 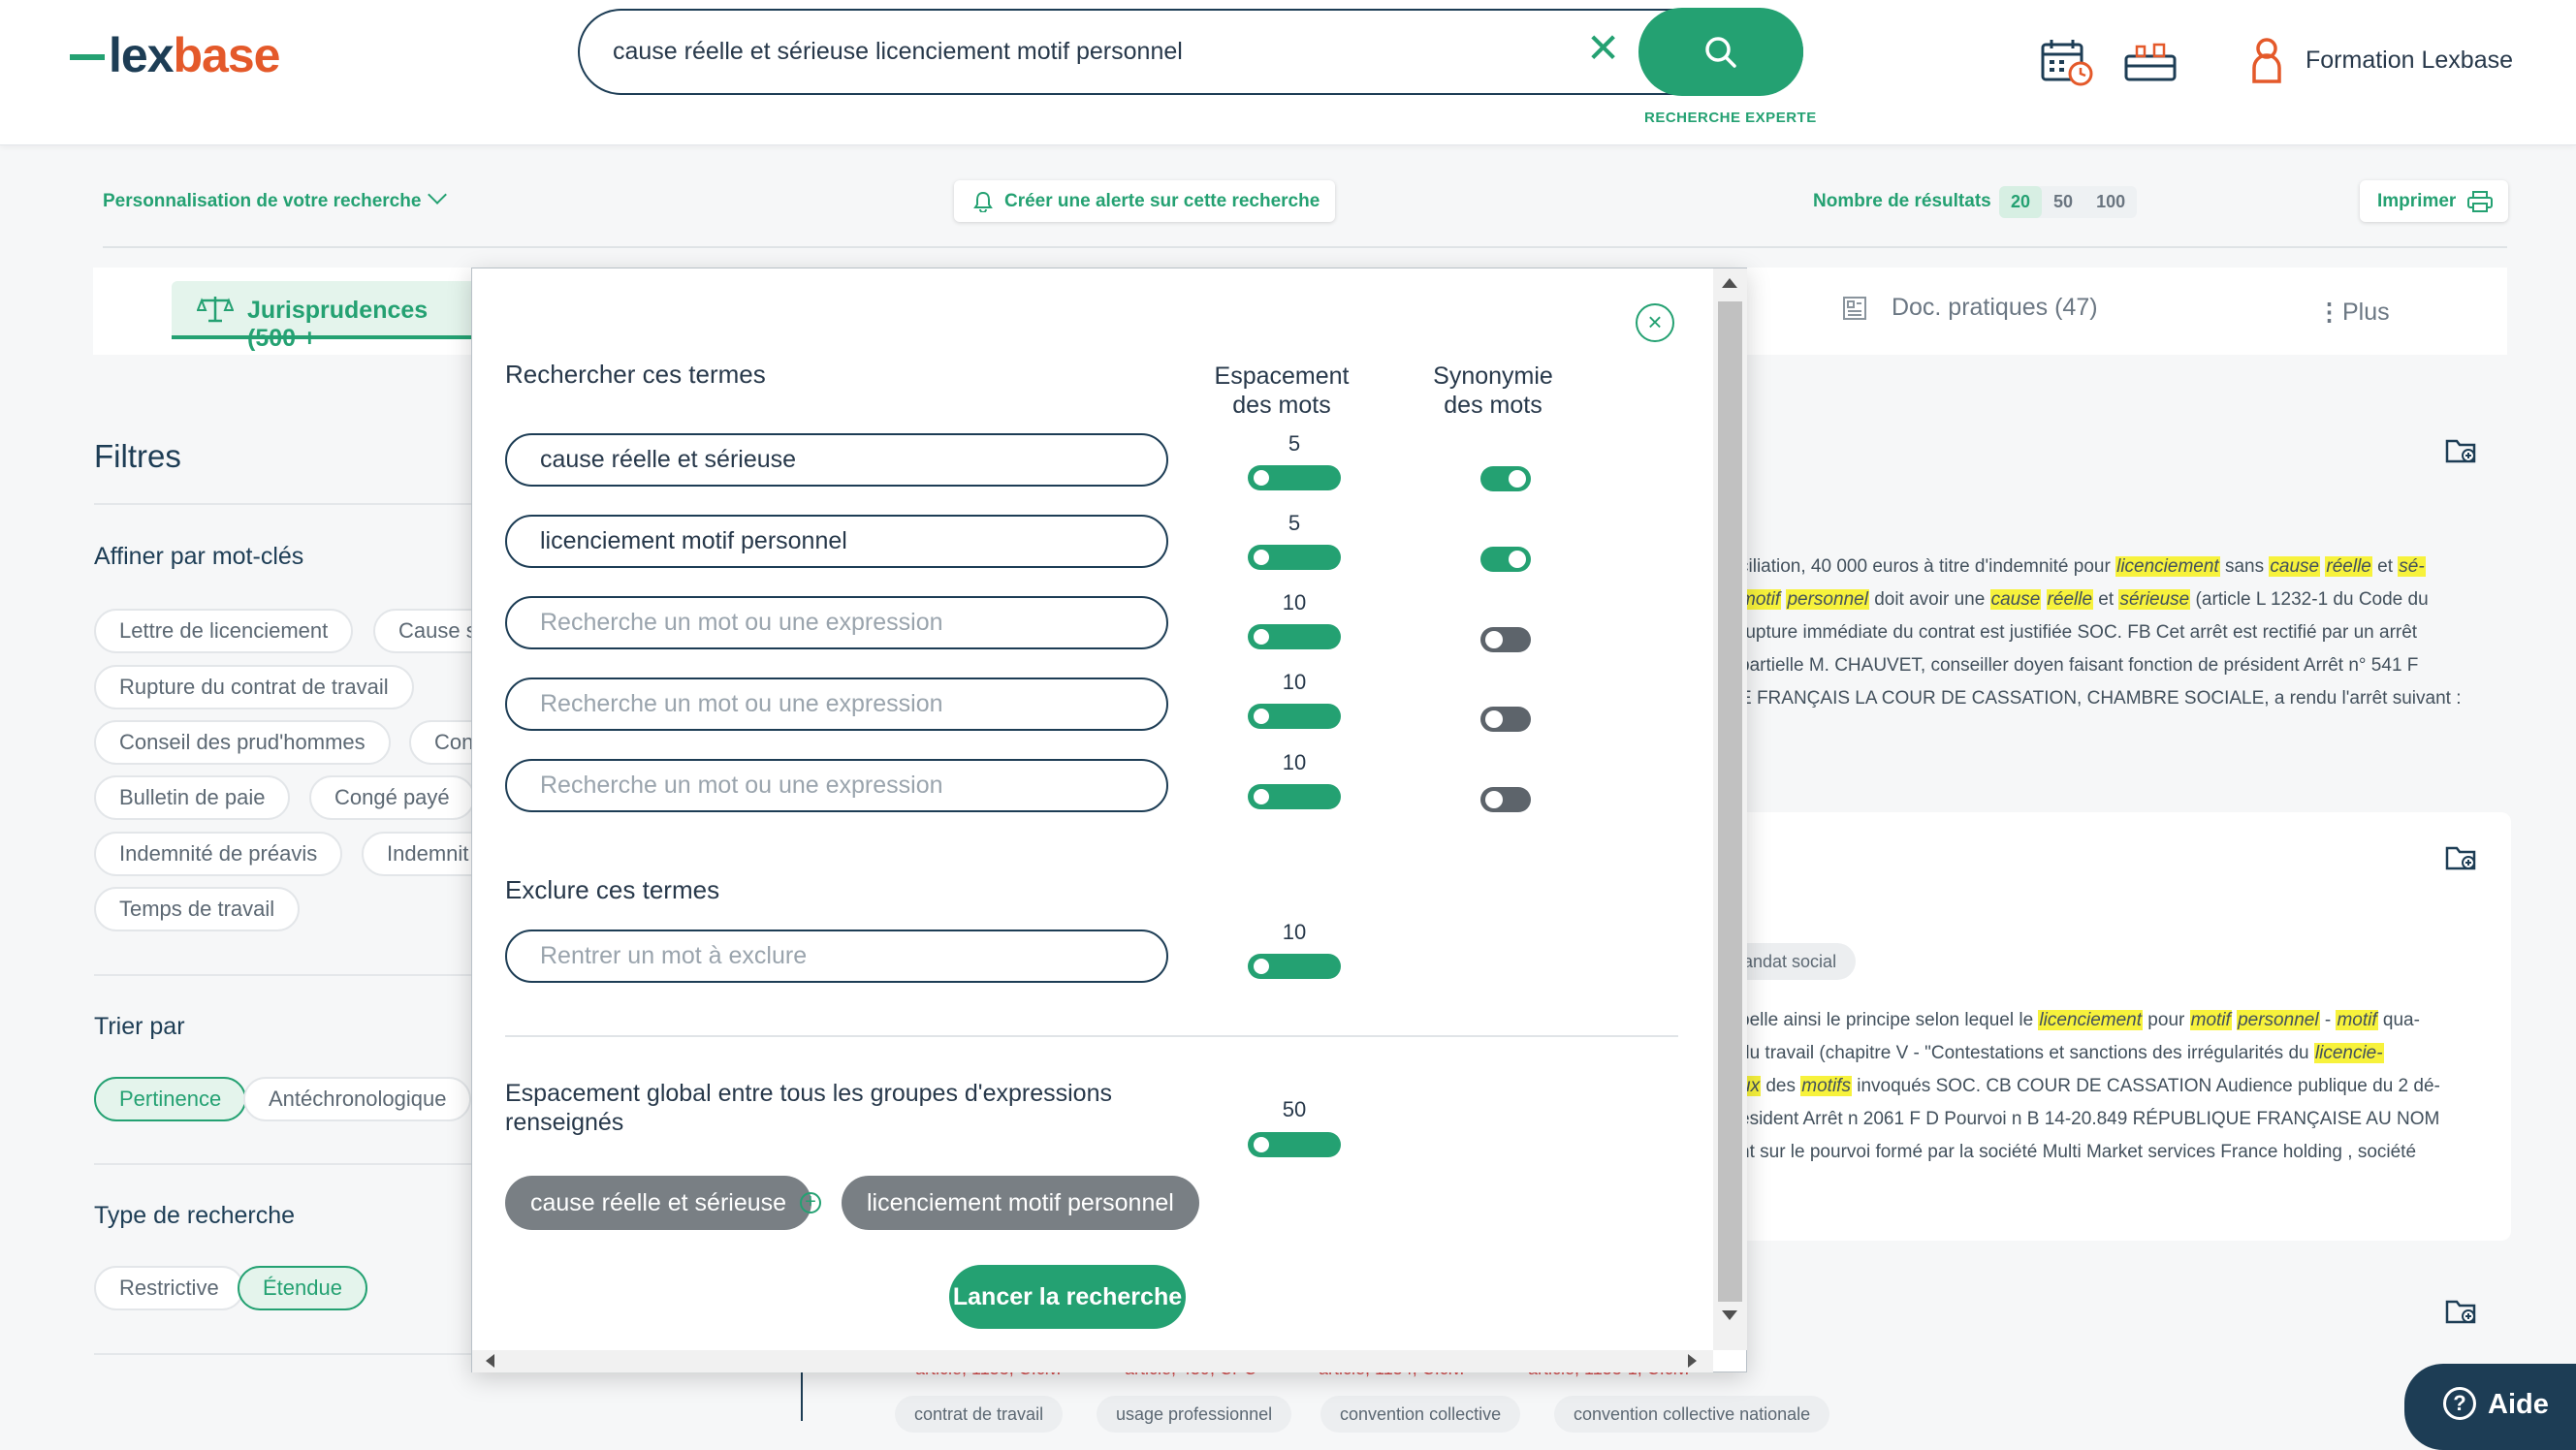 What do you see at coordinates (1693, 1361) in the screenshot?
I see `scroll-right-arrow-icon` at bounding box center [1693, 1361].